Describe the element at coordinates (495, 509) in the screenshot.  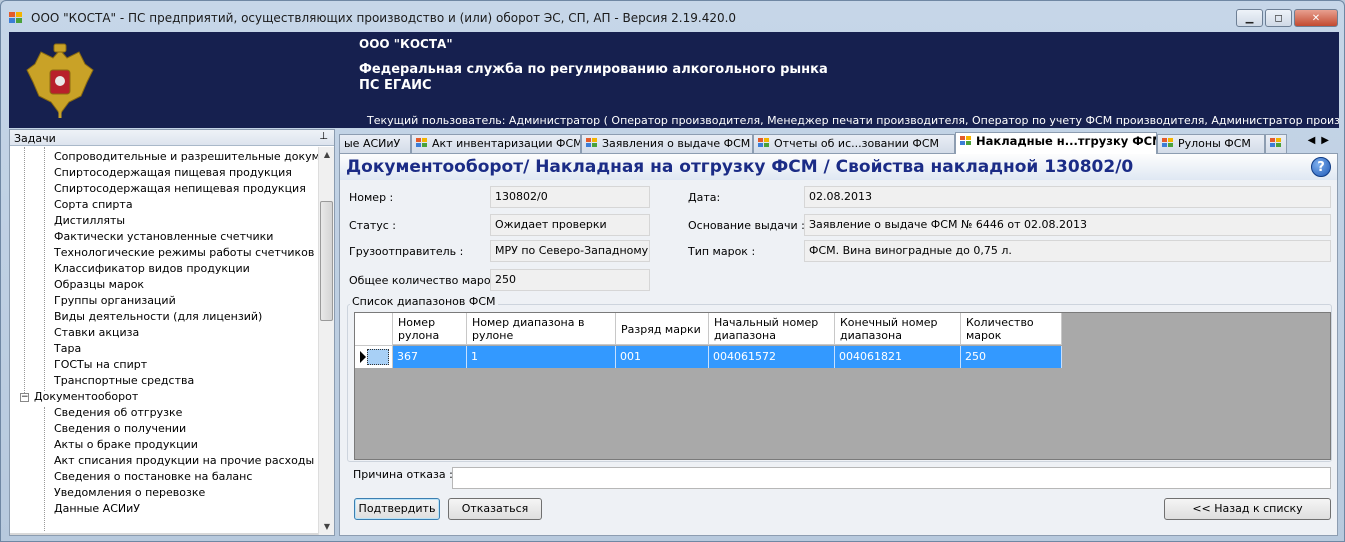
I see `reject-button: Отказаться` at that location.